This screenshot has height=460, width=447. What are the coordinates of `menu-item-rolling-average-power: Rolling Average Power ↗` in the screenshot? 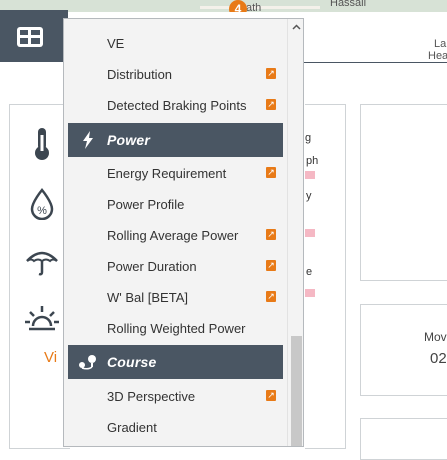 It's located at (175, 235).